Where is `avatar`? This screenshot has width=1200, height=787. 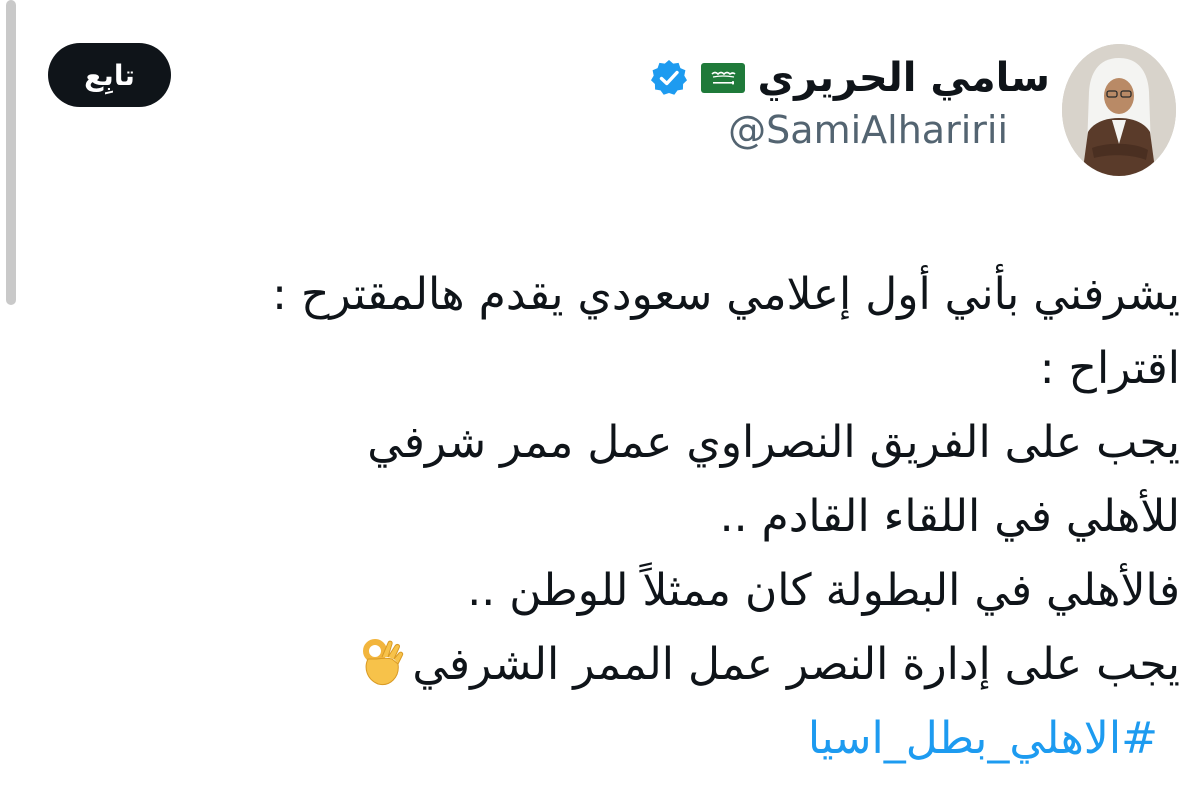
avatar is located at coordinates (1119, 110).